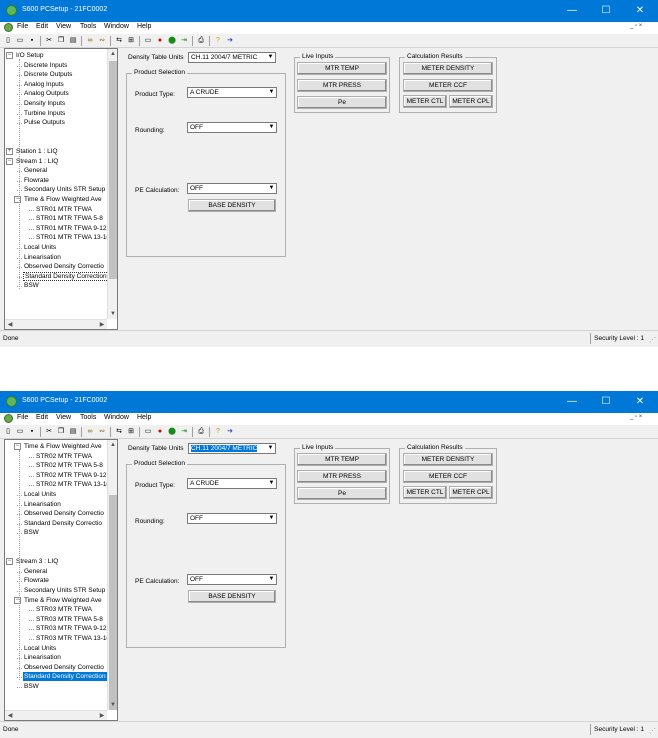 The height and width of the screenshot is (738, 658). I want to click on scroll-thumb, so click(113, 170).